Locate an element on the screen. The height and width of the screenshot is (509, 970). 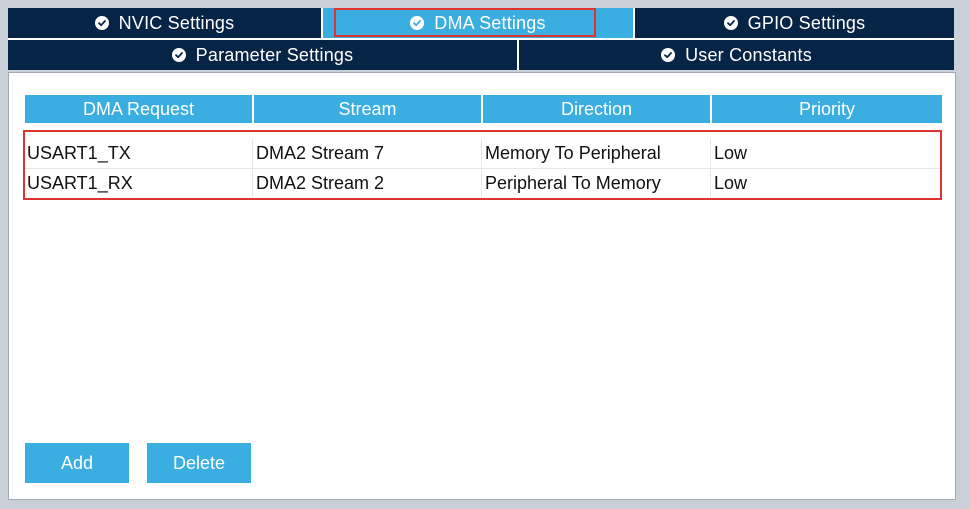
tab-label: GPIO Settings is located at coordinates (806, 22).